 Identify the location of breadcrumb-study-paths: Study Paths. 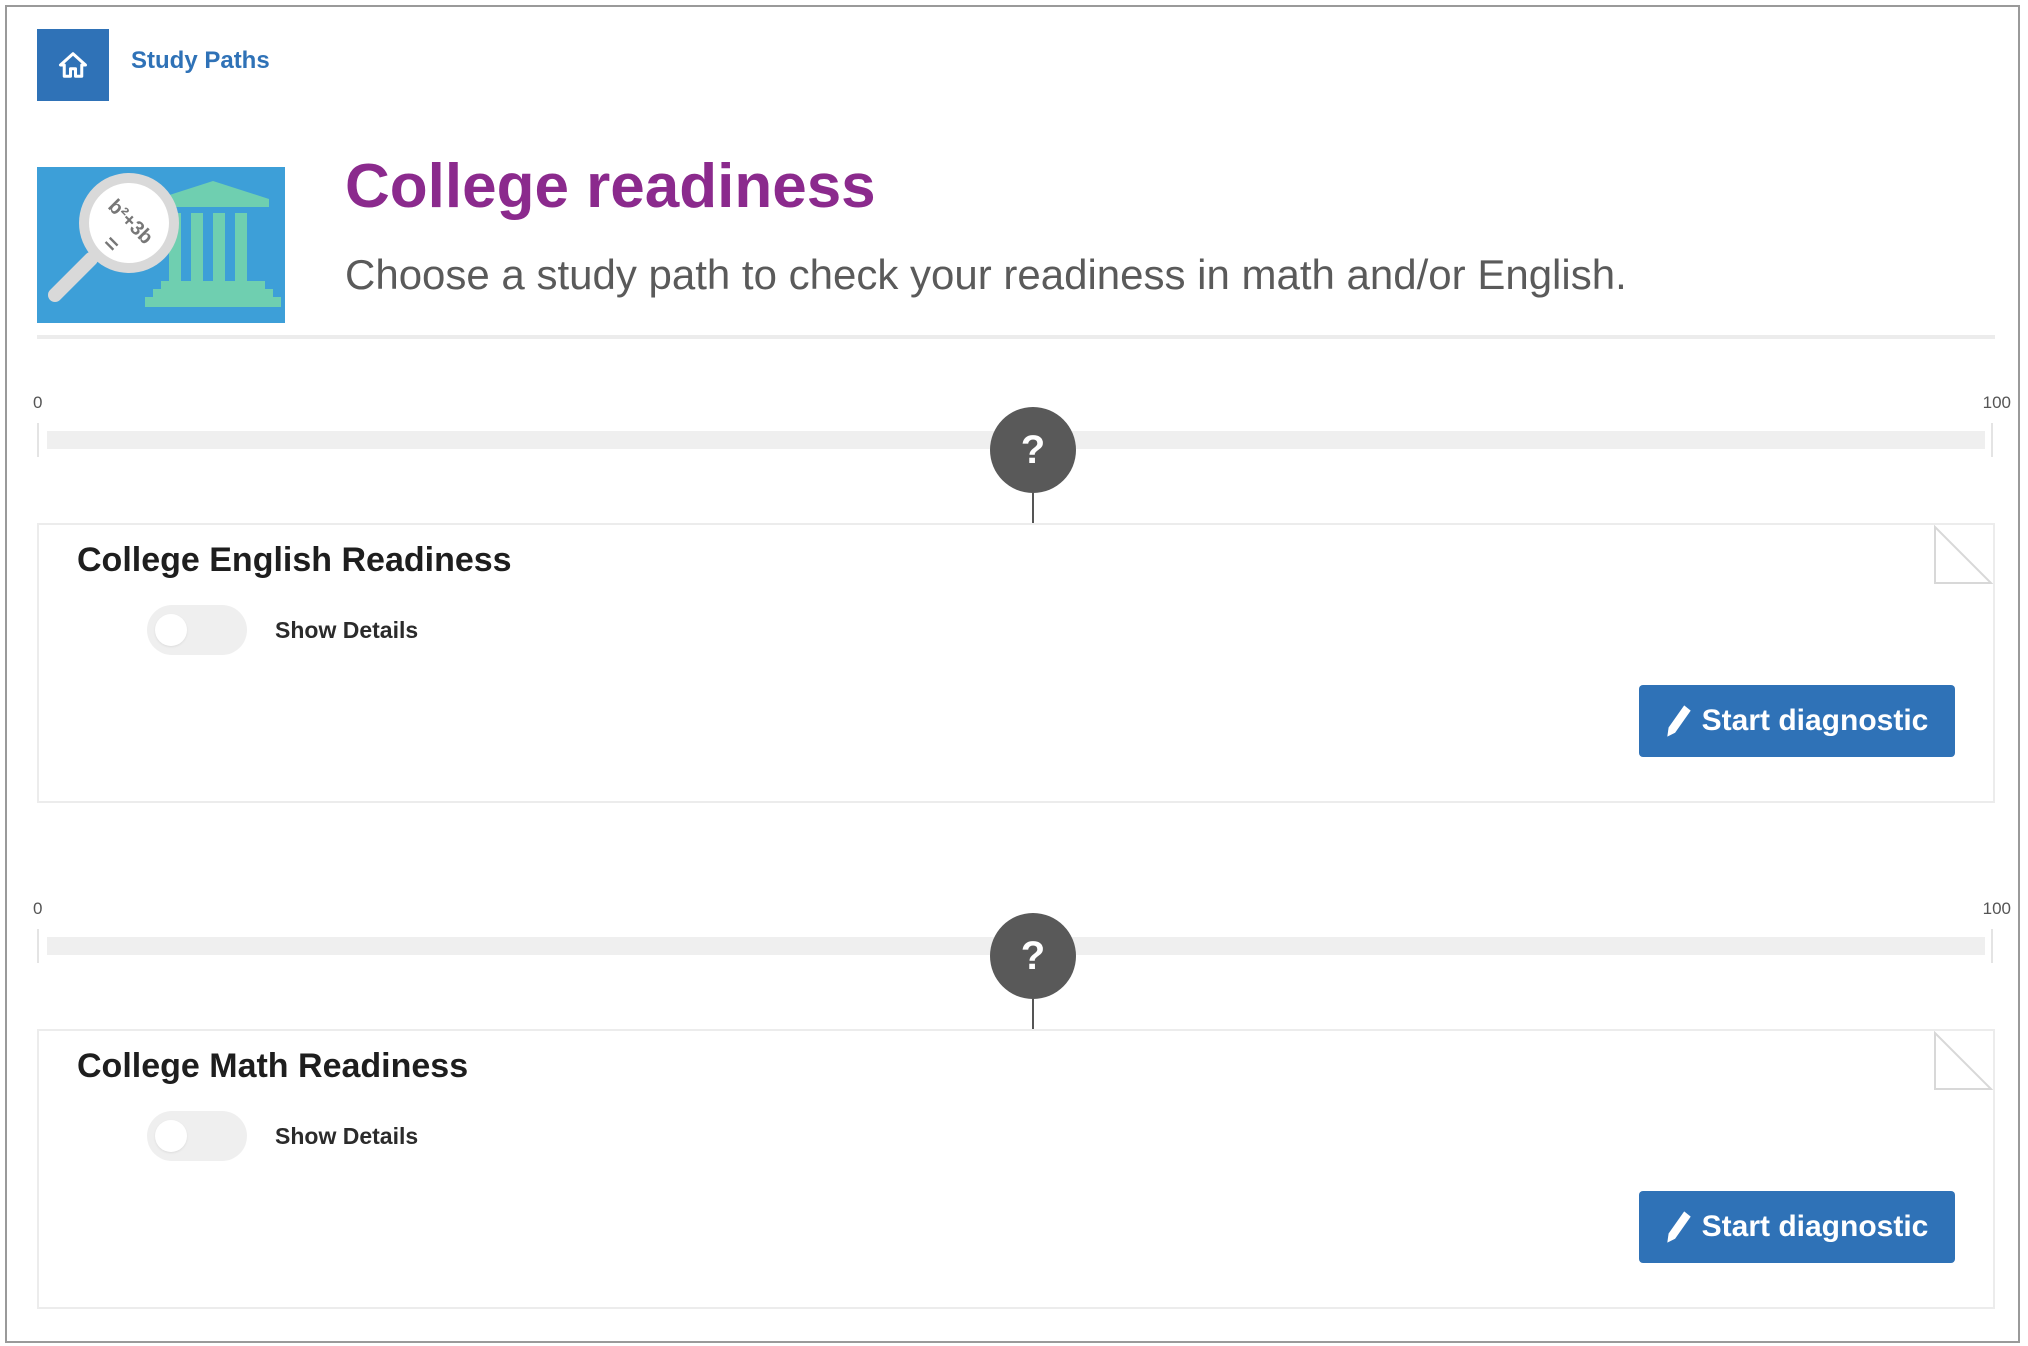
(200, 61).